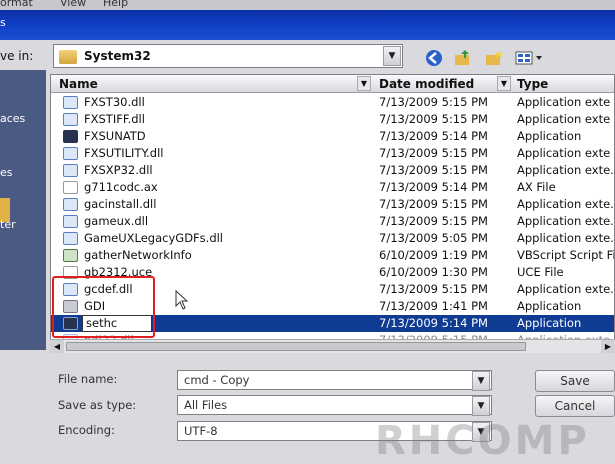 Image resolution: width=615 pixels, height=464 pixels. I want to click on rename-input: sethc, so click(117, 323).